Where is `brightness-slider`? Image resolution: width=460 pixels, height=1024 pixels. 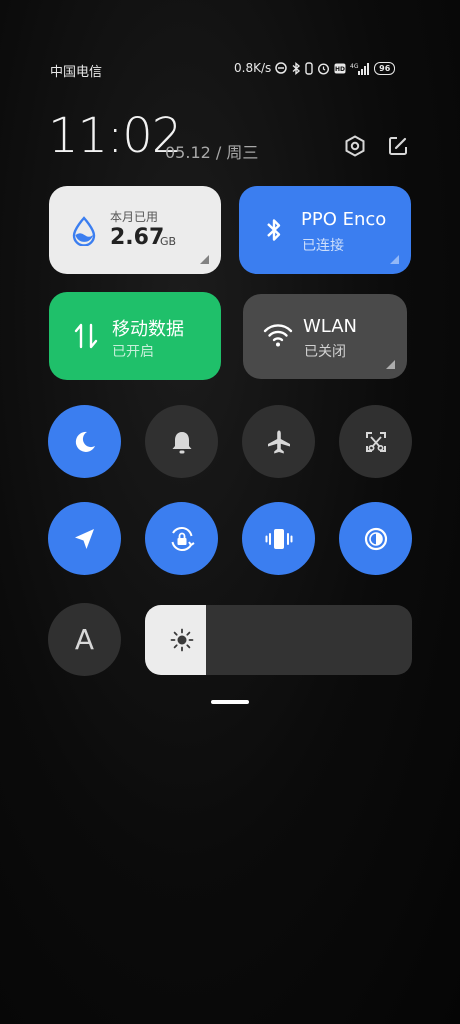
brightness-slider is located at coordinates (278, 640).